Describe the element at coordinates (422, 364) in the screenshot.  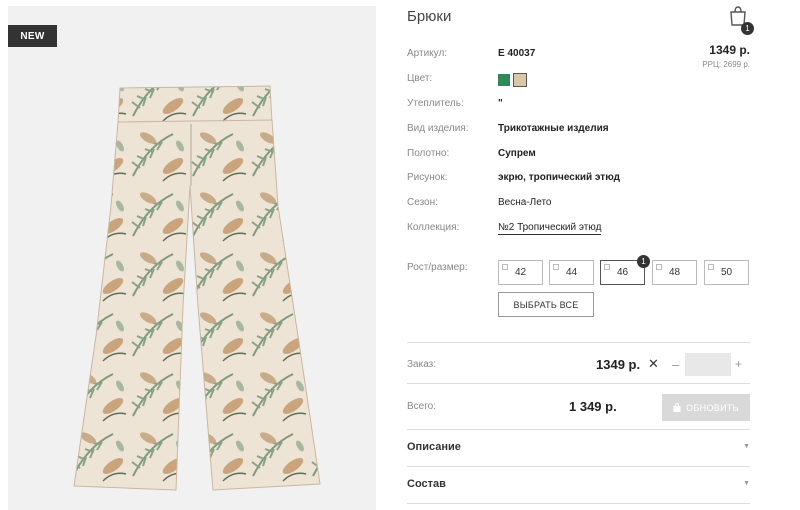
I see `order-label: Заказ:` at that location.